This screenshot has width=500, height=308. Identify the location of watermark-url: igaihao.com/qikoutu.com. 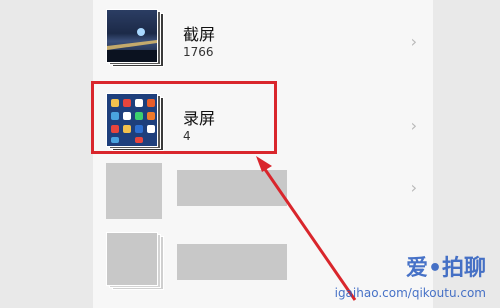
(410, 293).